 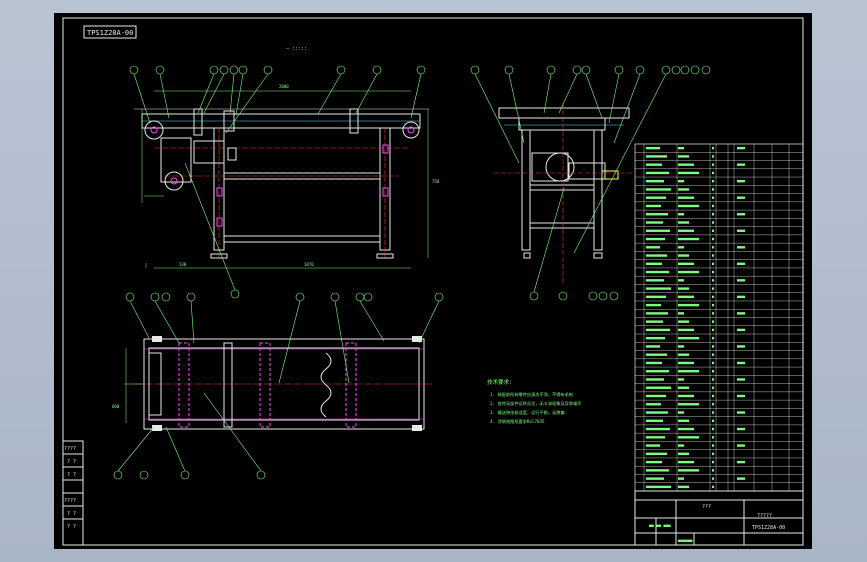 I want to click on svg-text: 130, so click(x=183, y=264).